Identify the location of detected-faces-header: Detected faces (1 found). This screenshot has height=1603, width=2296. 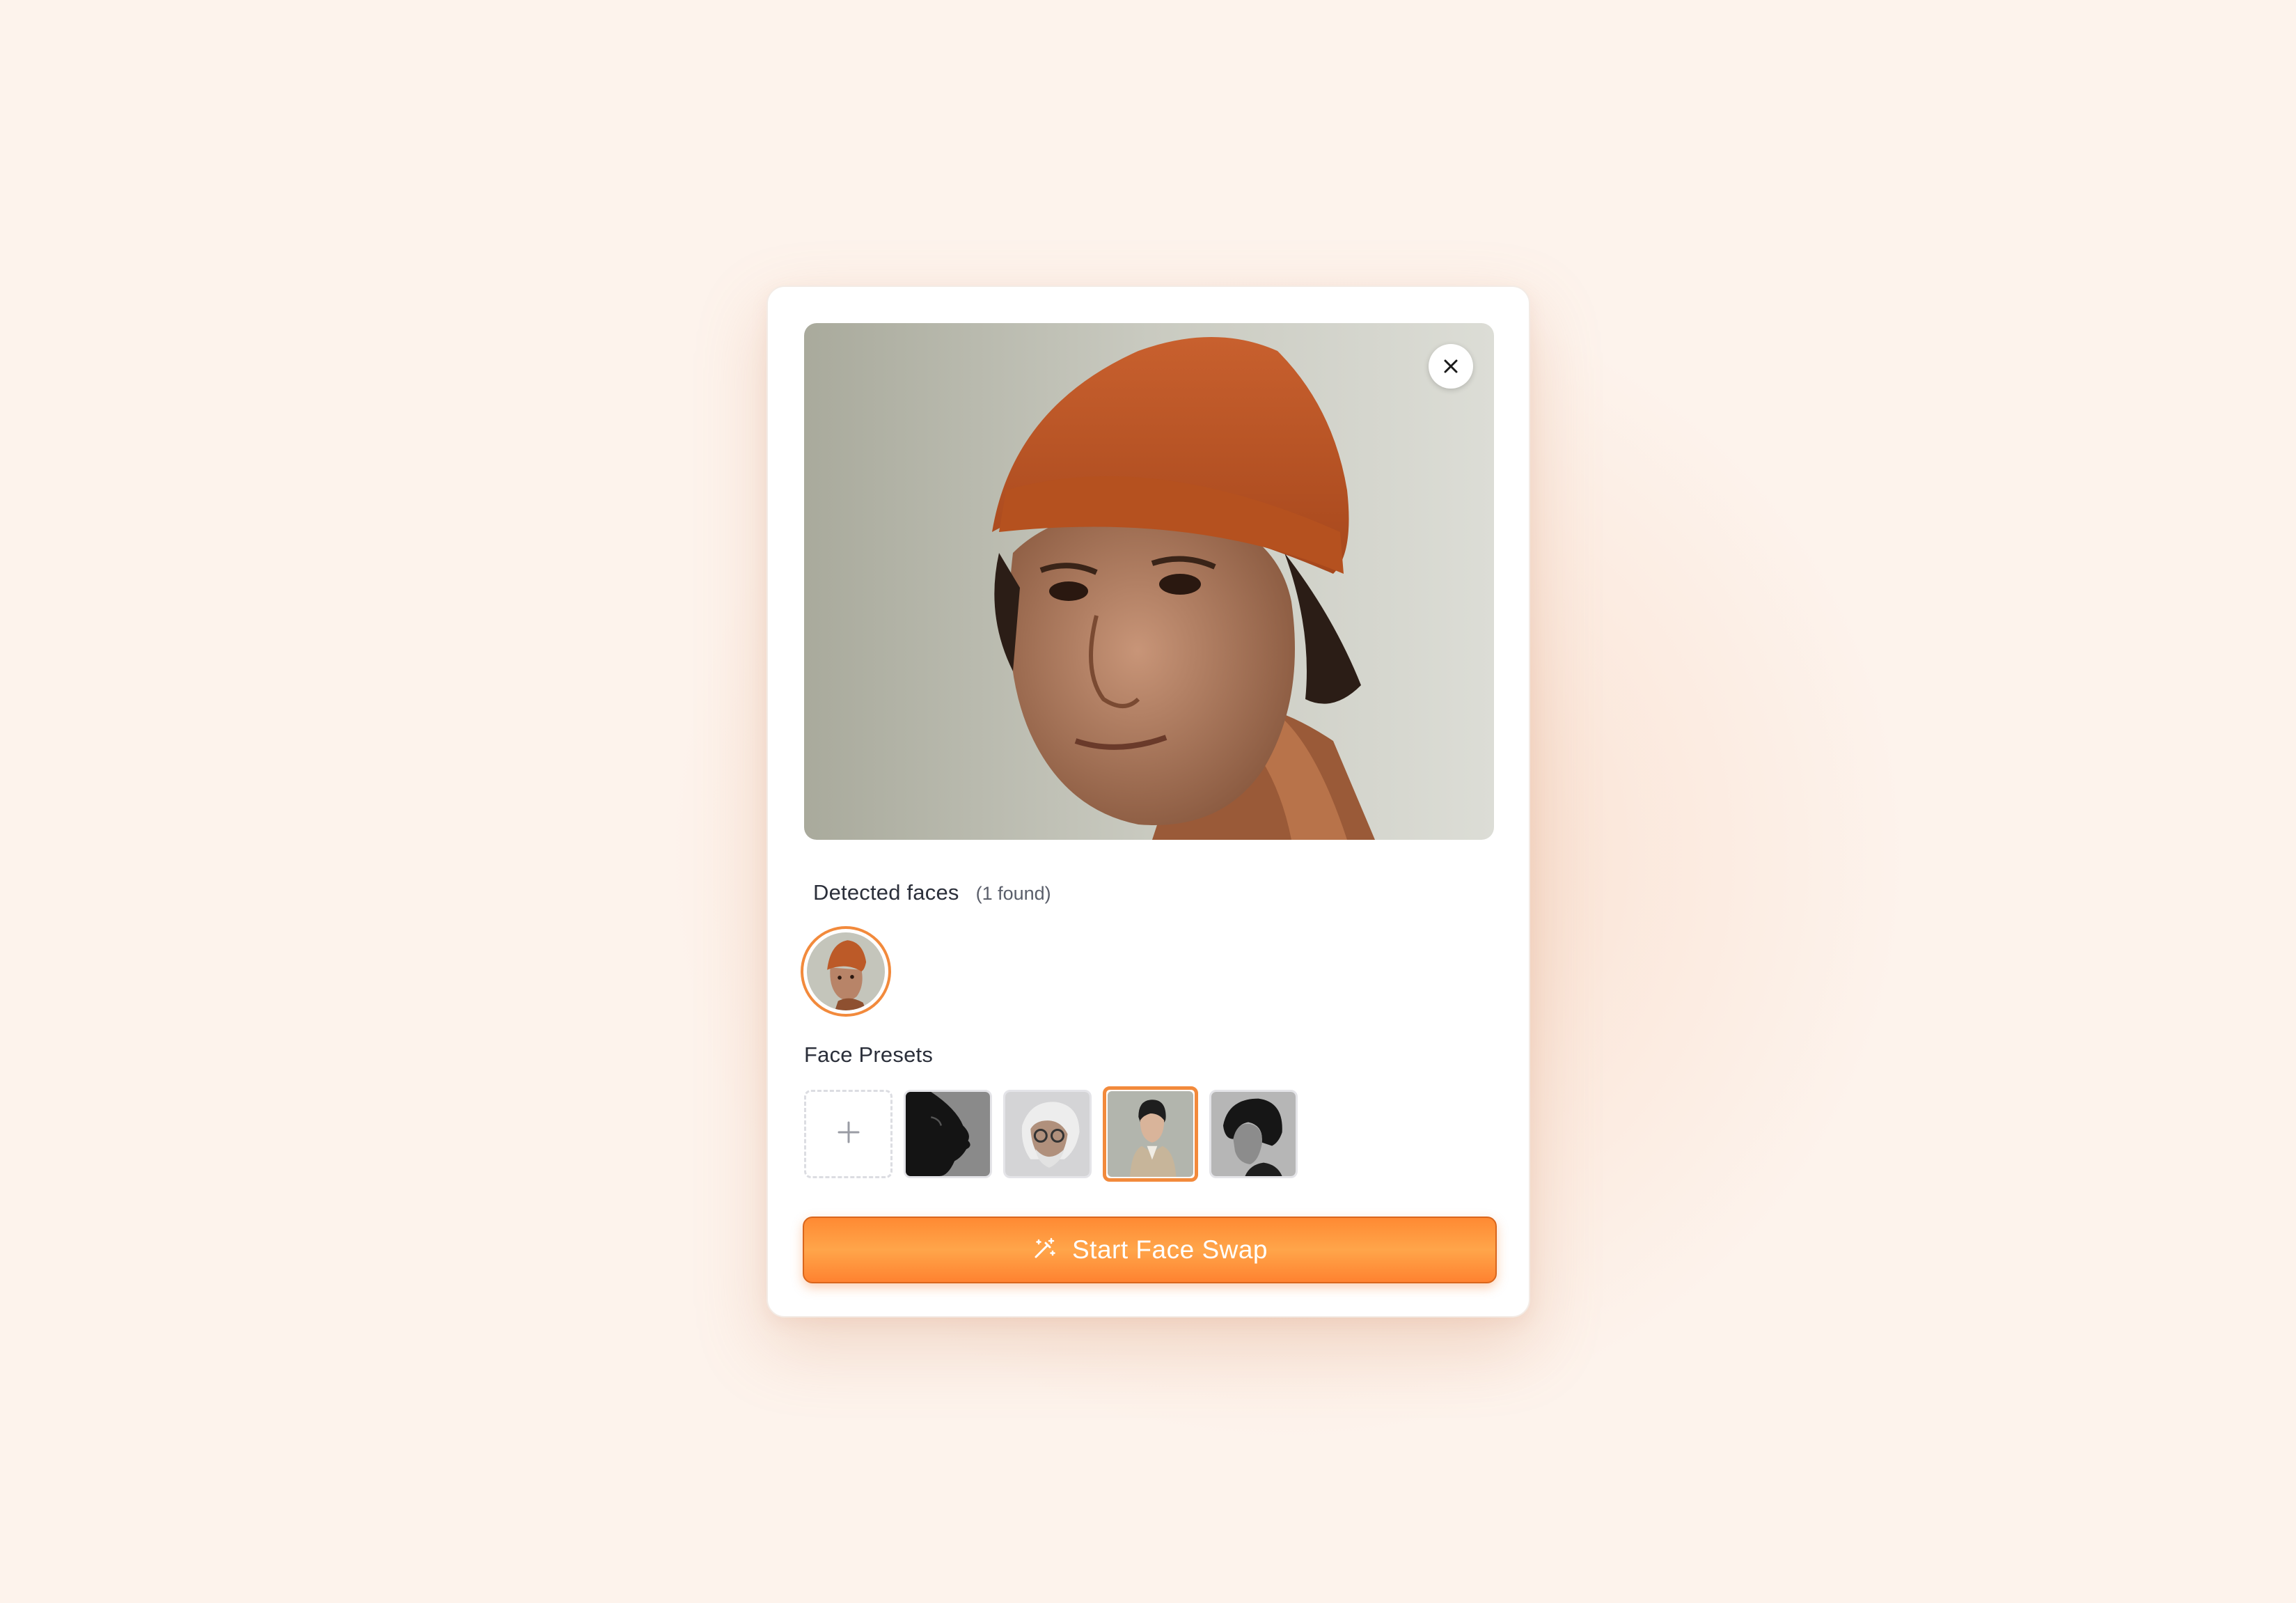
(932, 892).